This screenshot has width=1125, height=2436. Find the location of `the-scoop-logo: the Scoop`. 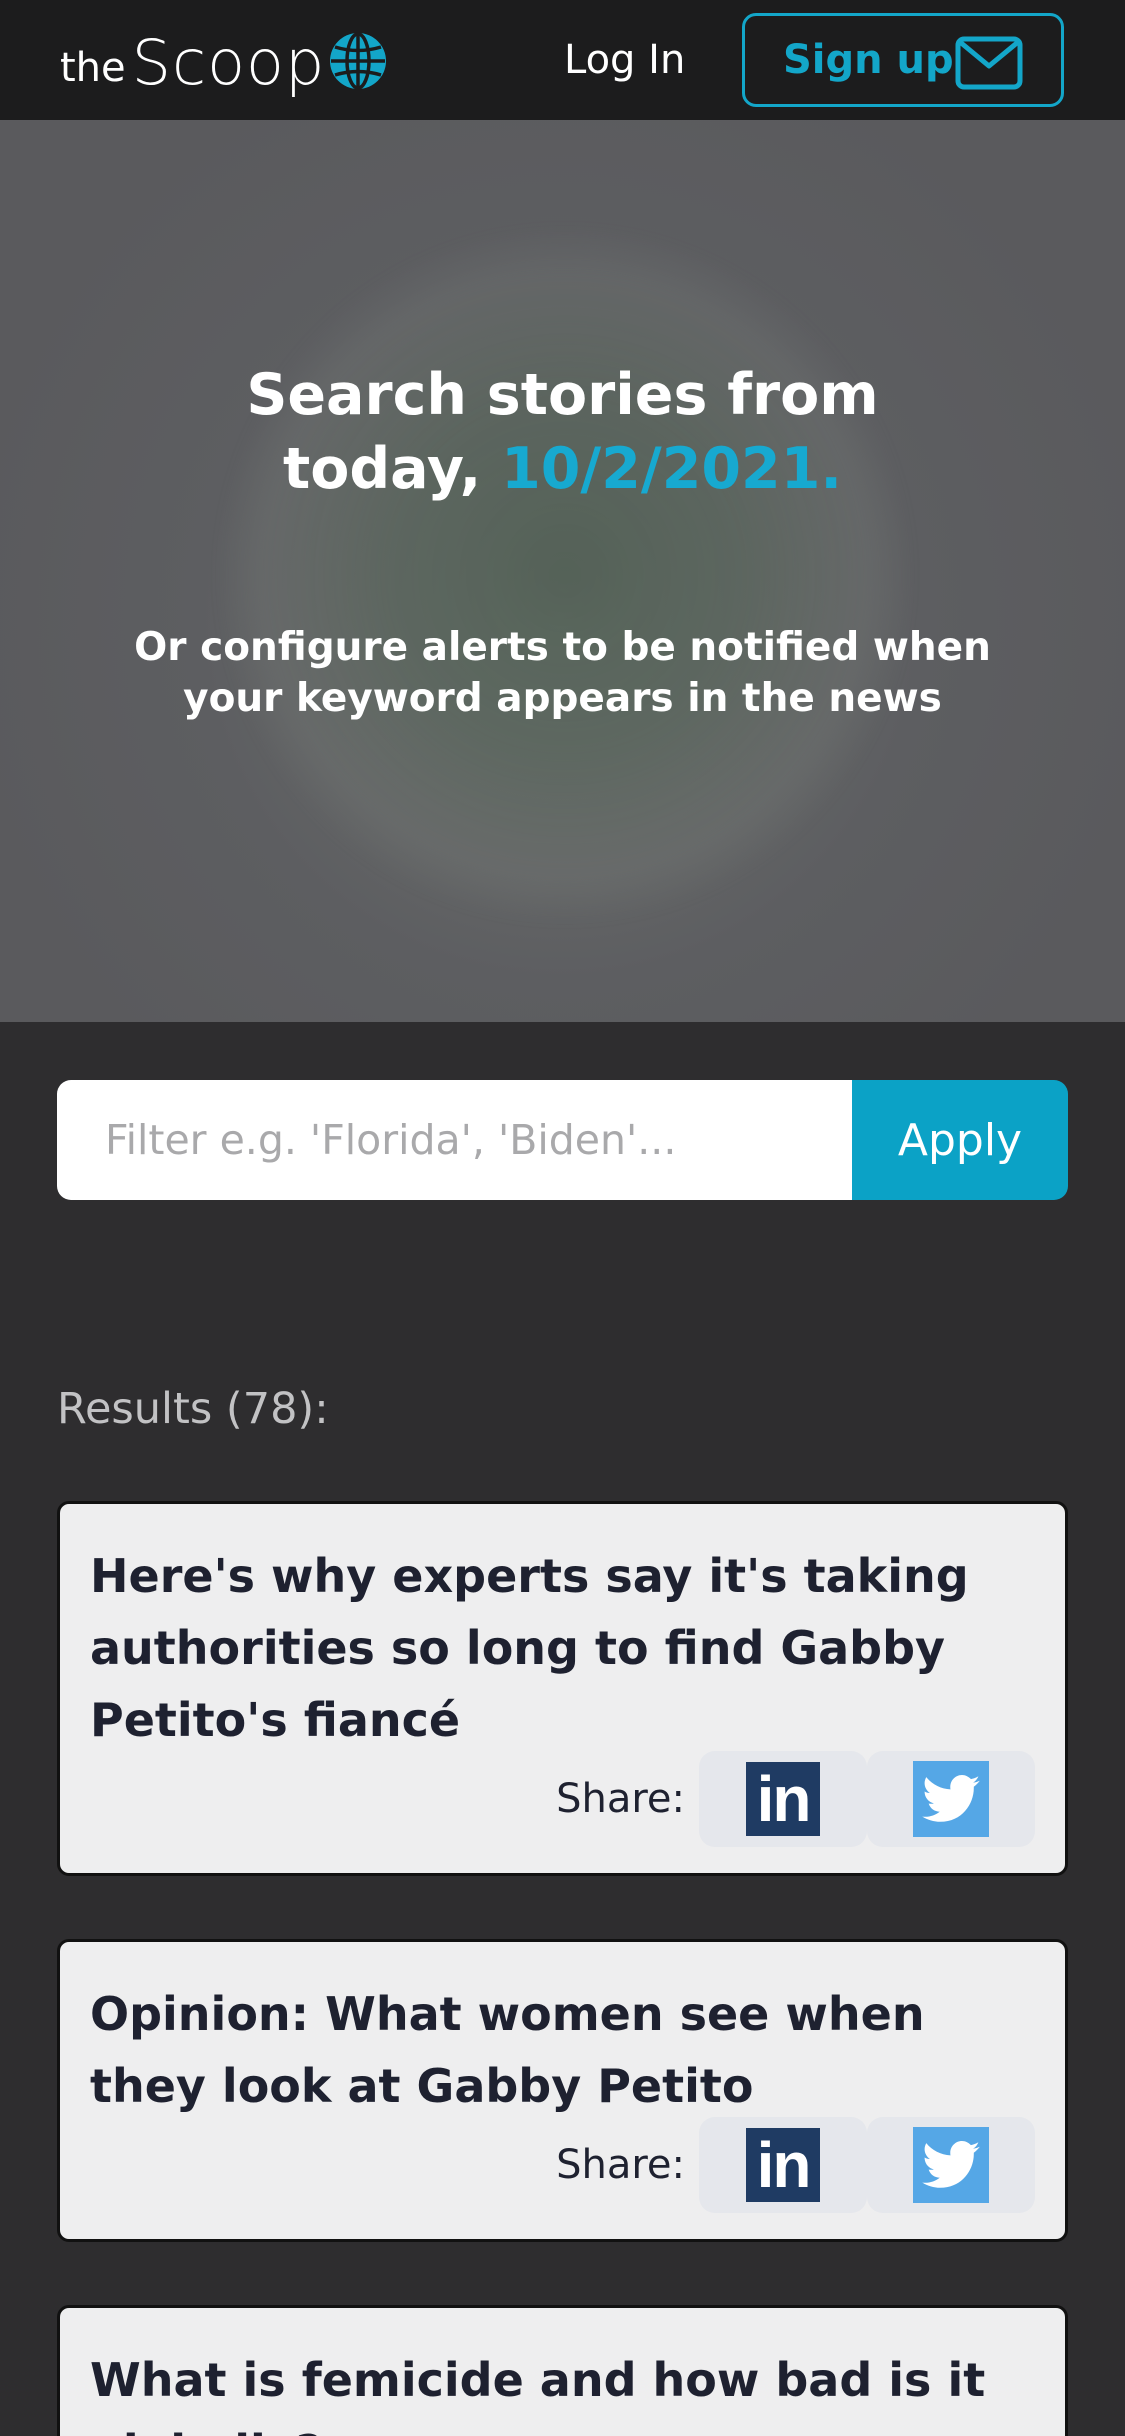

the-scoop-logo: the Scoop is located at coordinates (223, 60).